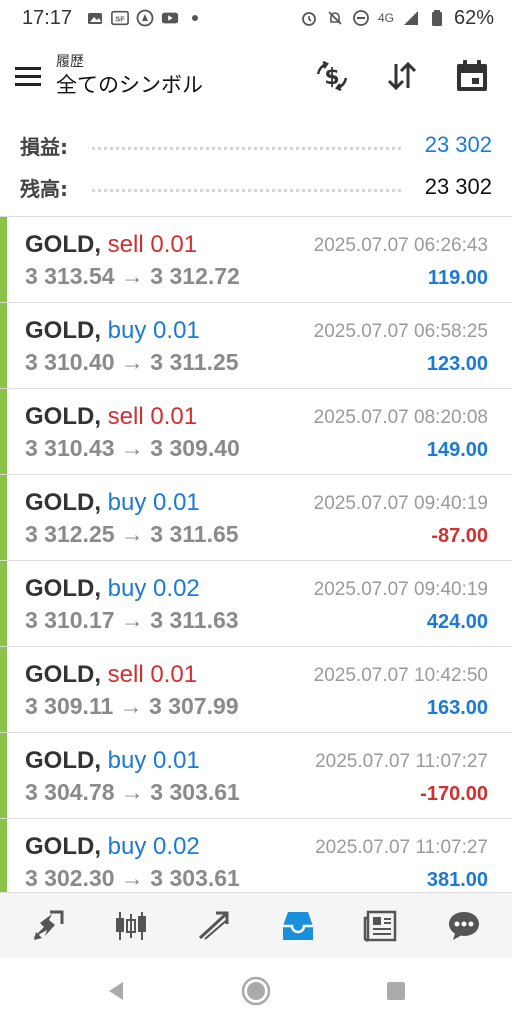  What do you see at coordinates (246, 187) in the screenshot?
I see `dotted-leader` at bounding box center [246, 187].